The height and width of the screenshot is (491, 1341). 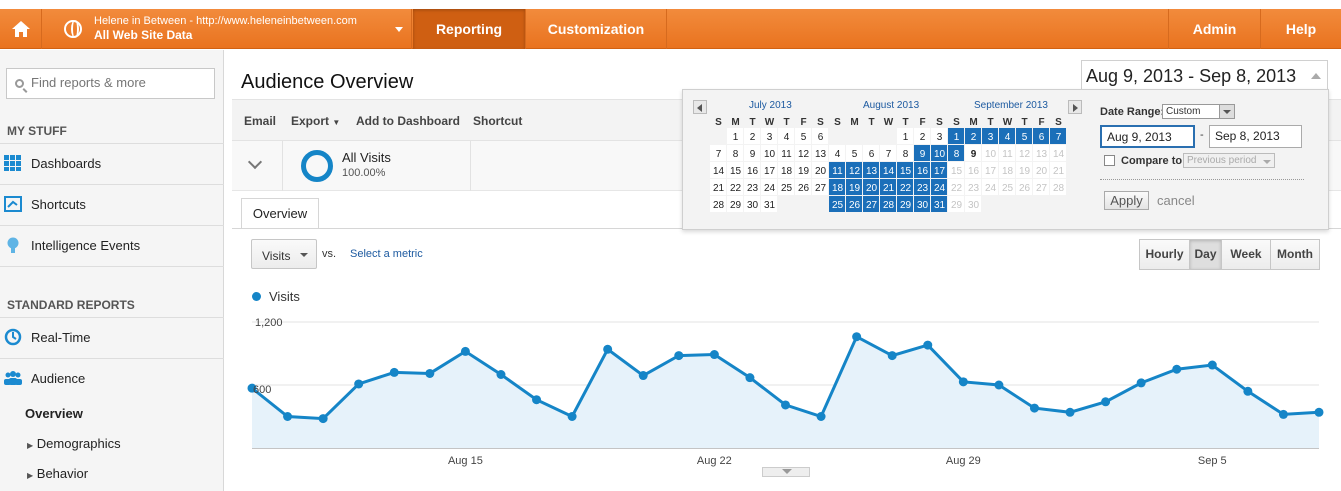 What do you see at coordinates (112, 378) in the screenshot?
I see `sidebar-item-audience: Audience` at bounding box center [112, 378].